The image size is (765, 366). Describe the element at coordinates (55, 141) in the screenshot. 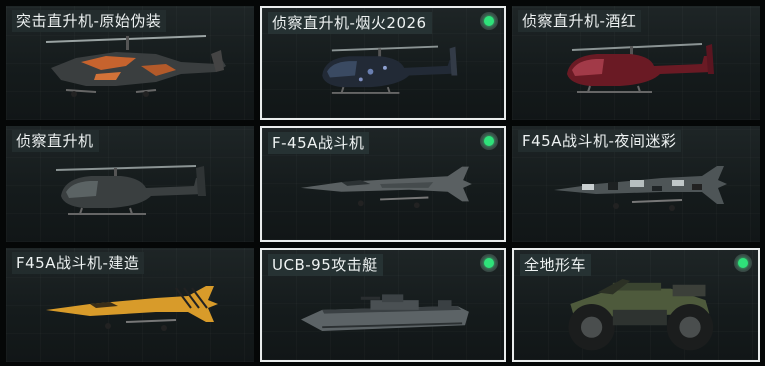

I see `vehicle-card-label: 侦察直升机` at that location.